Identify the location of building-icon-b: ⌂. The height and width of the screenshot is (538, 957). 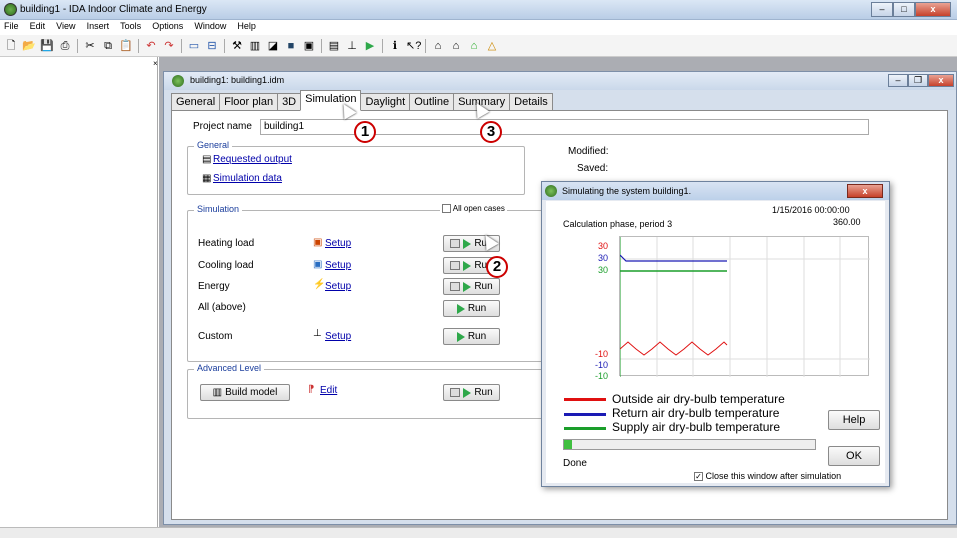
(456, 46).